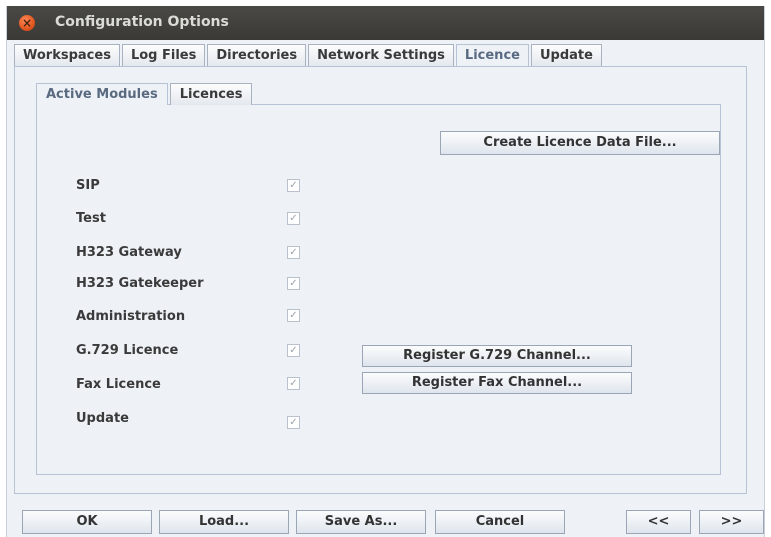 Image resolution: width=771 pixels, height=537 pixels. Describe the element at coordinates (91, 218) in the screenshot. I see `module-label-test: Test` at that location.